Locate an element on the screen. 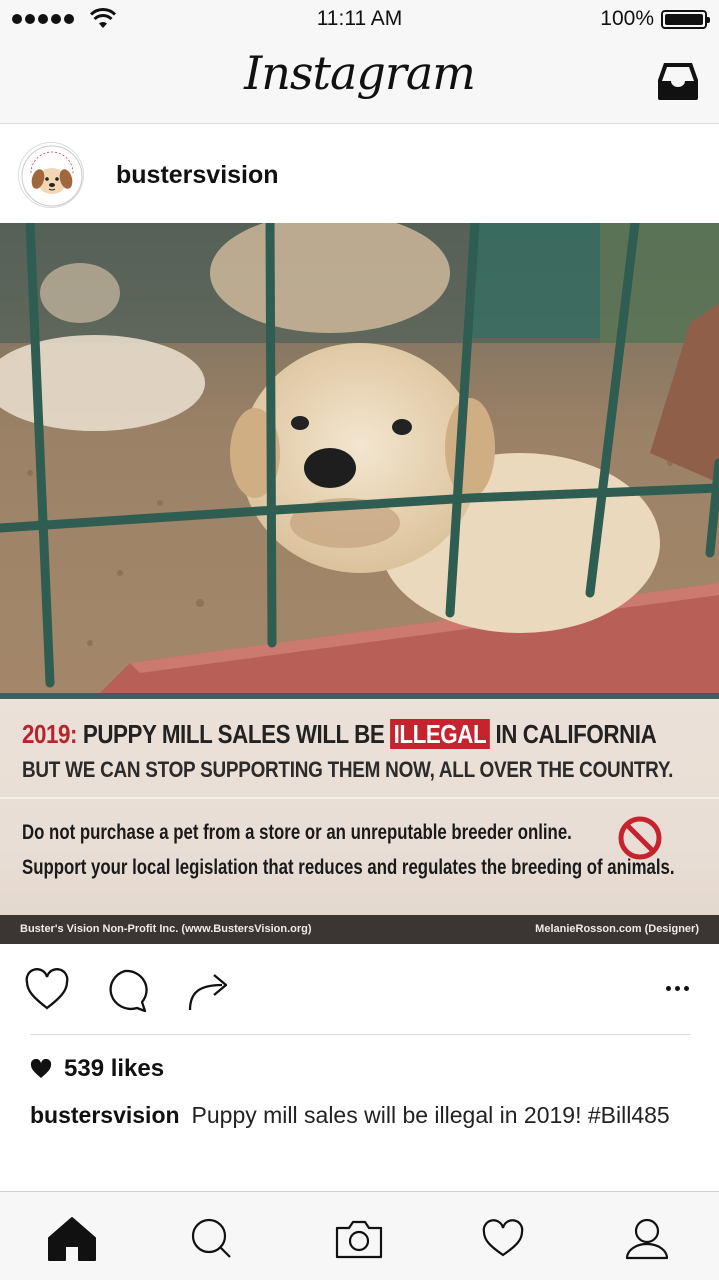  tab-camera is located at coordinates (359, 1239).